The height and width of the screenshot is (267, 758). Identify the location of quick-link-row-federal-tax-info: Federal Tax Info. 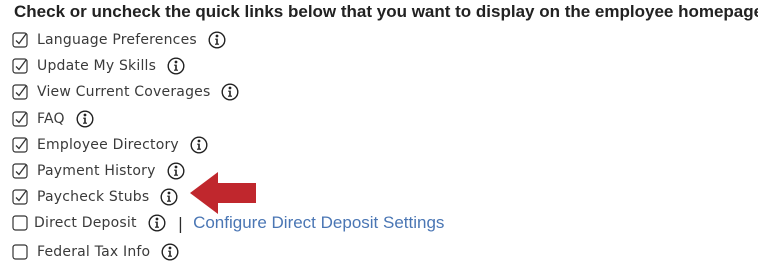
(95, 252).